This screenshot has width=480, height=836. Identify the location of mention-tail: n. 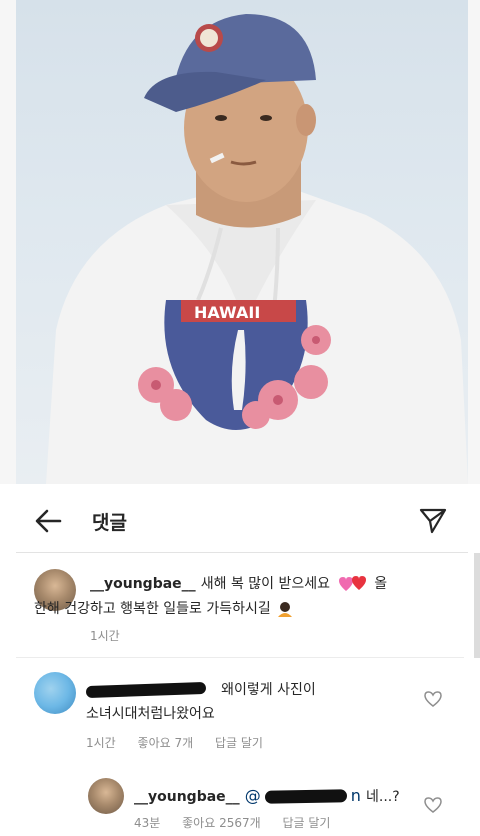
(355, 795).